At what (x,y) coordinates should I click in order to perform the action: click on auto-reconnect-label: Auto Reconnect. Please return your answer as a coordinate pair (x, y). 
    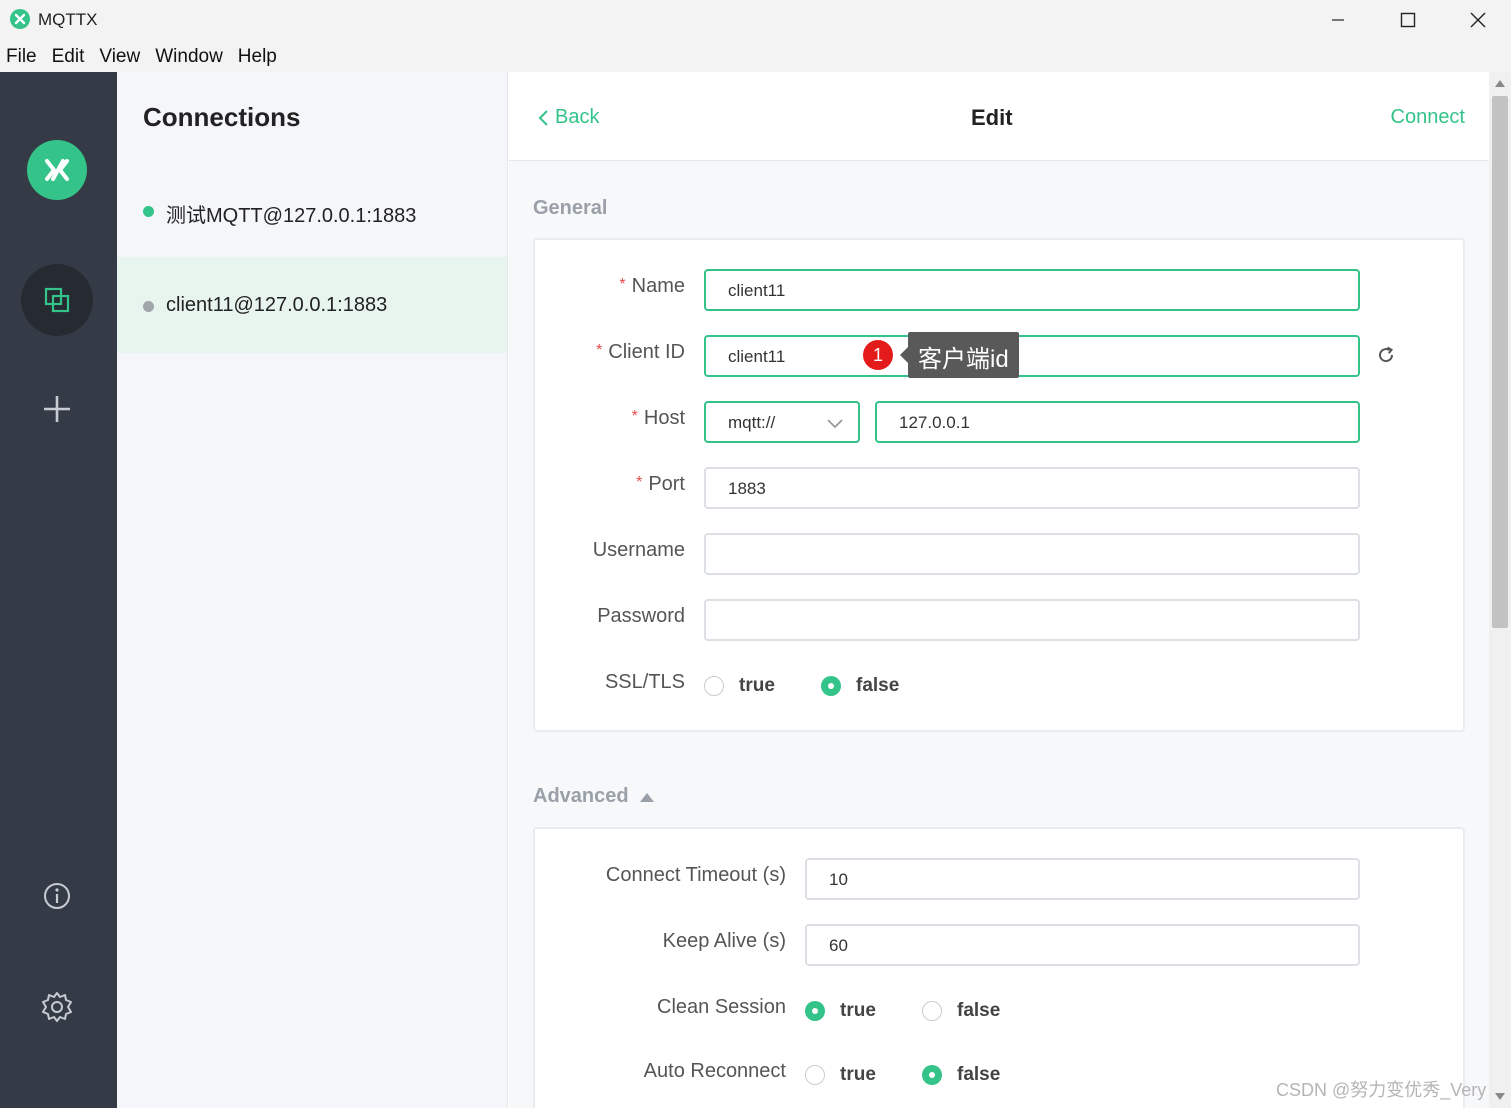
    Looking at the image, I should click on (714, 1071).